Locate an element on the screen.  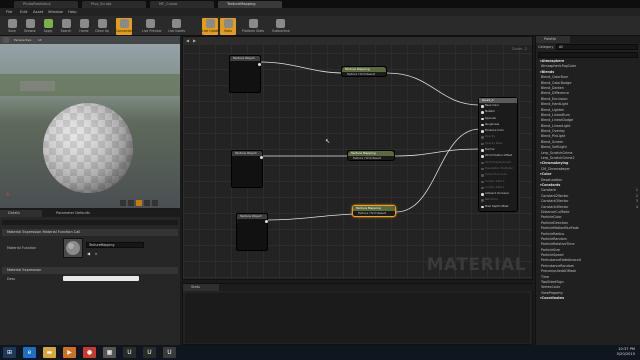
viewport-lit-button: Lit is located at coordinates (40, 40).